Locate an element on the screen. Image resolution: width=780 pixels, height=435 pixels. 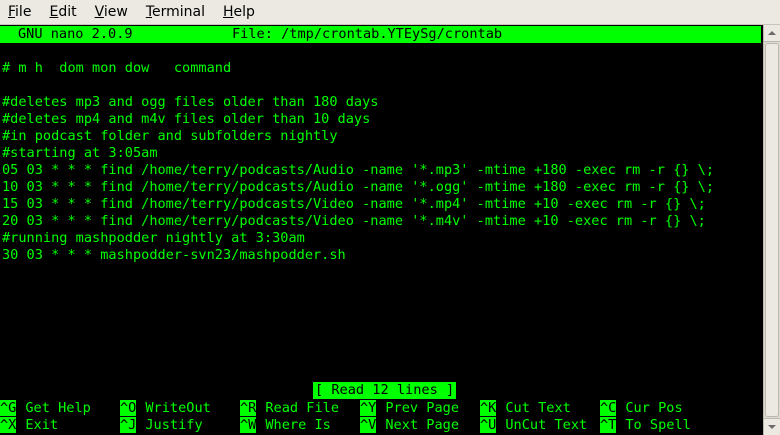
shortcut-key: ^K is located at coordinates (488, 408).